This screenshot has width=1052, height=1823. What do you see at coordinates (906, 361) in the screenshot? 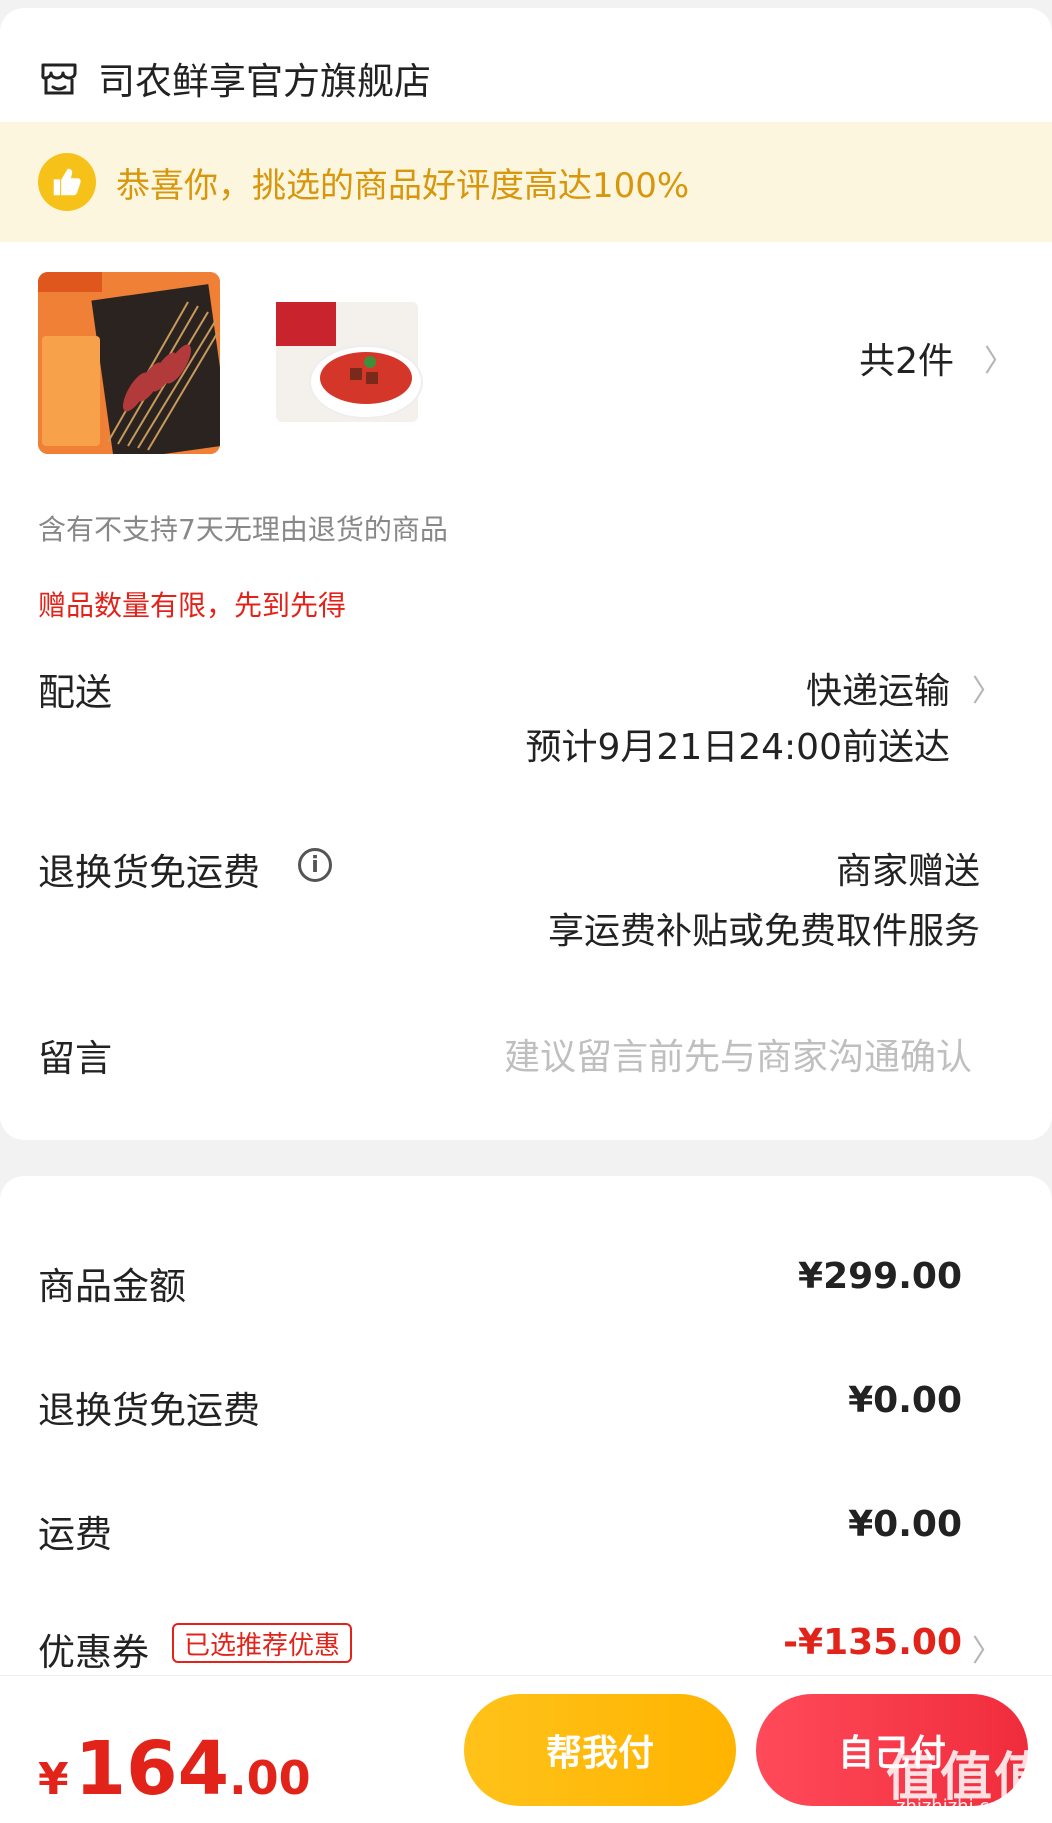
I see `product-count-label: 共2件` at bounding box center [906, 361].